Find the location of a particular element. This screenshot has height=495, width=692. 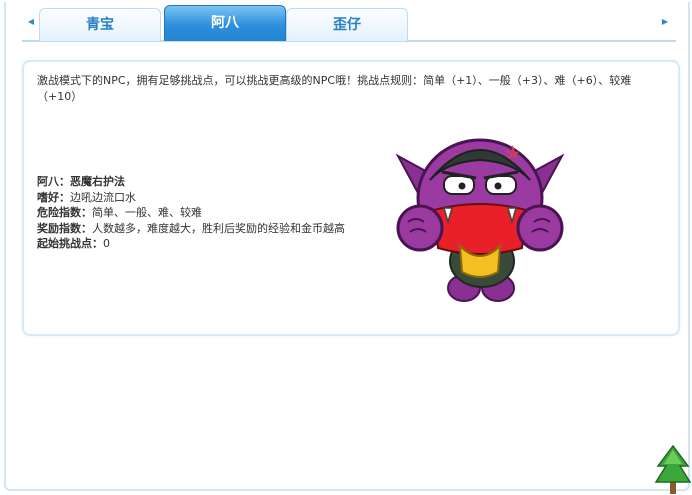

tab-waizai: 歪仔 is located at coordinates (347, 24).